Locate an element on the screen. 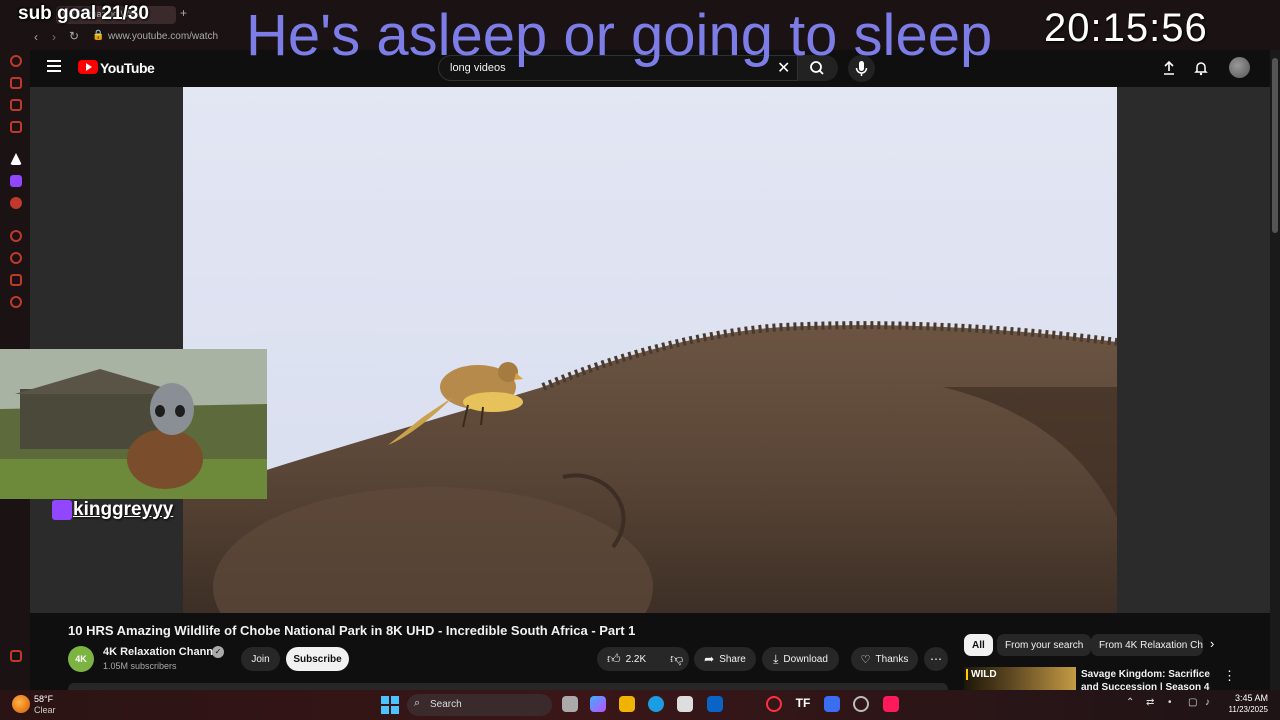 The image size is (1280, 720). webcam-overlay is located at coordinates (133, 424).